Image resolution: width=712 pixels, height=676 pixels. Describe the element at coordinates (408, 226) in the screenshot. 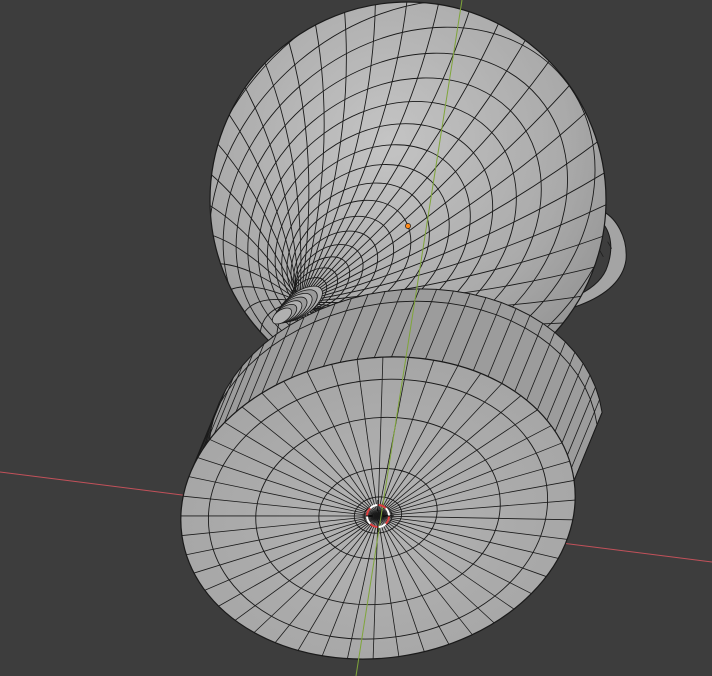

I see `object-origin-dot` at that location.